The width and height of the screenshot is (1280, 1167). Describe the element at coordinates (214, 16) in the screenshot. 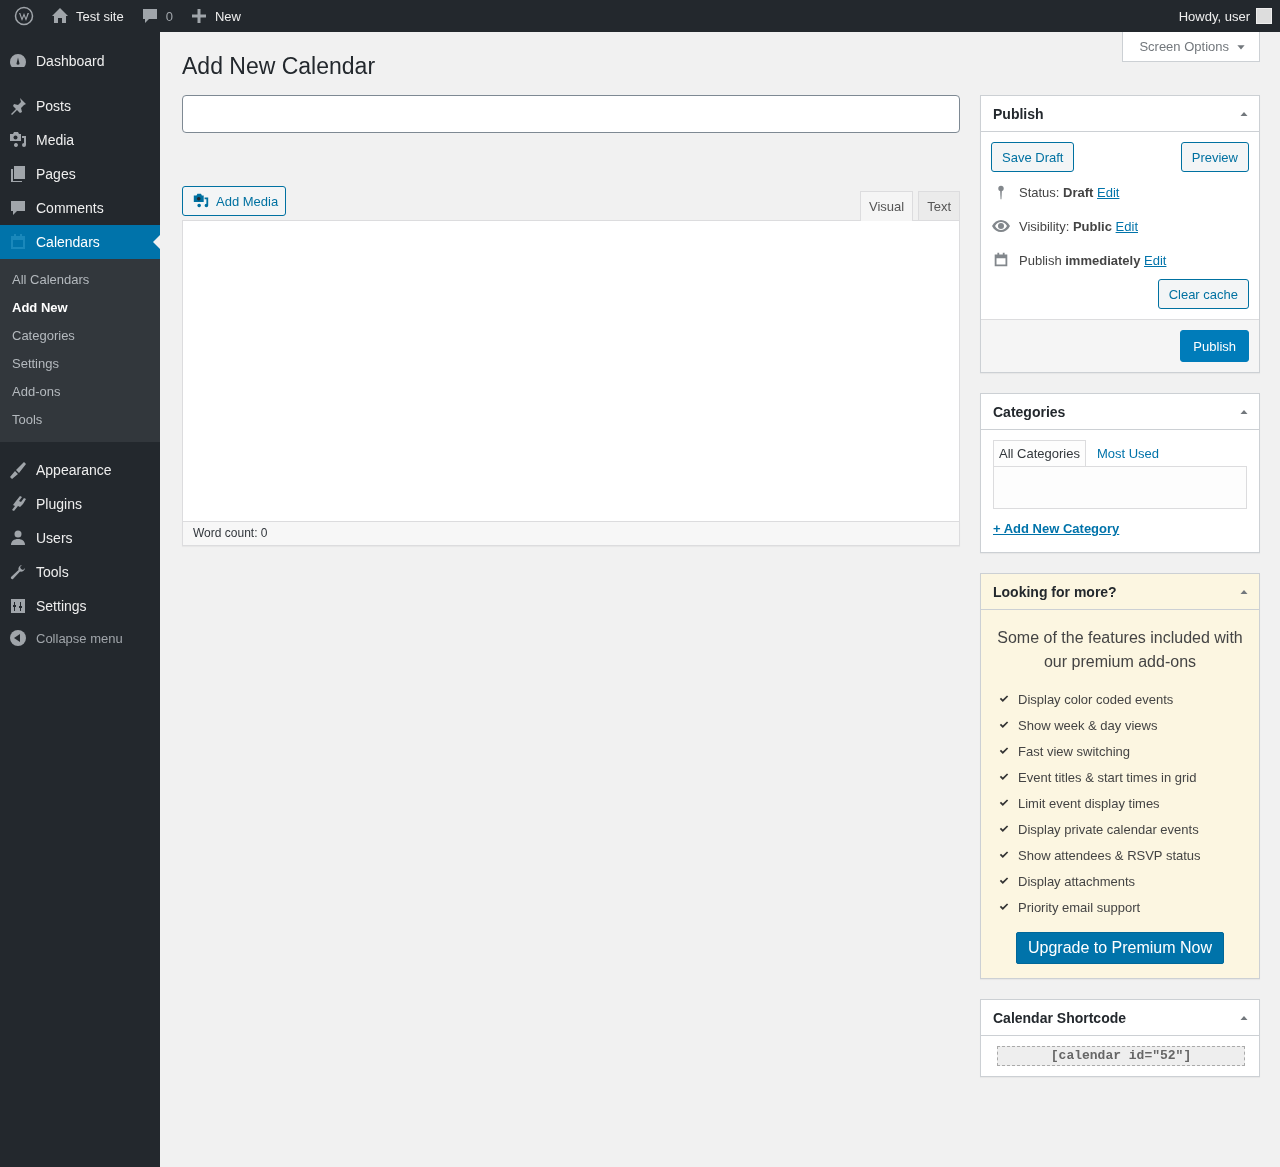

I see `new-content-link: New` at that location.